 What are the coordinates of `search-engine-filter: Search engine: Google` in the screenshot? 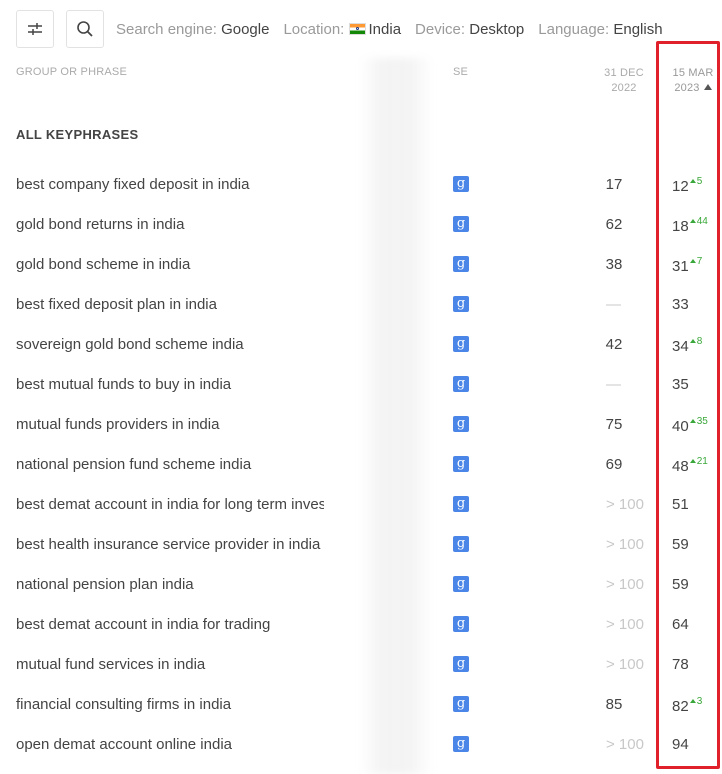 It's located at (192, 29).